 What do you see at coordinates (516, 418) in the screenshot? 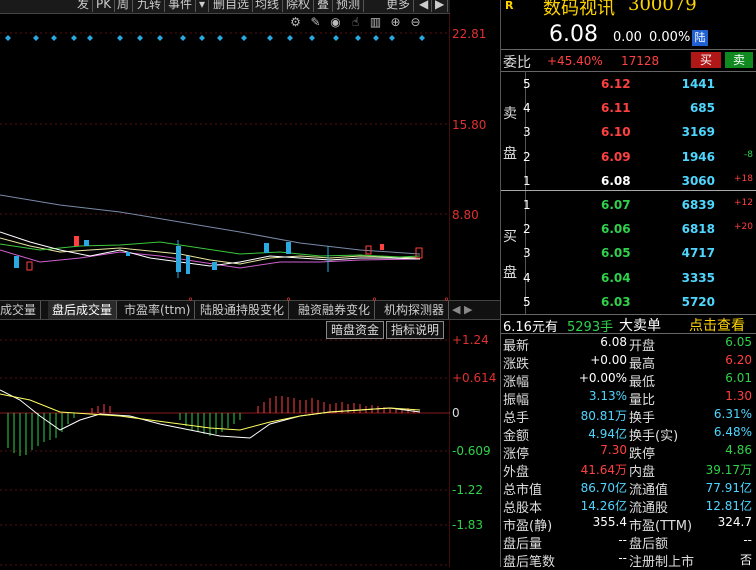
I see `stat-label: 总手` at bounding box center [516, 418].